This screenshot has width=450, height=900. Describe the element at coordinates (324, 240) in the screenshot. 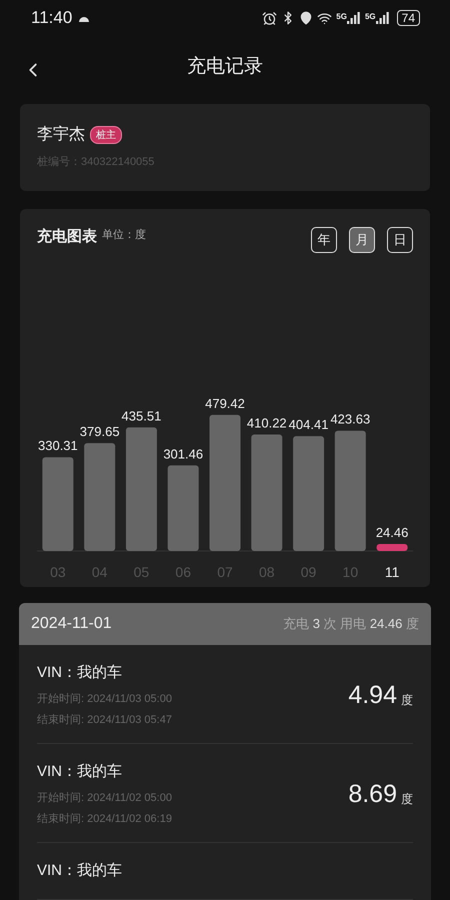

I see `period-tab: 年` at that location.